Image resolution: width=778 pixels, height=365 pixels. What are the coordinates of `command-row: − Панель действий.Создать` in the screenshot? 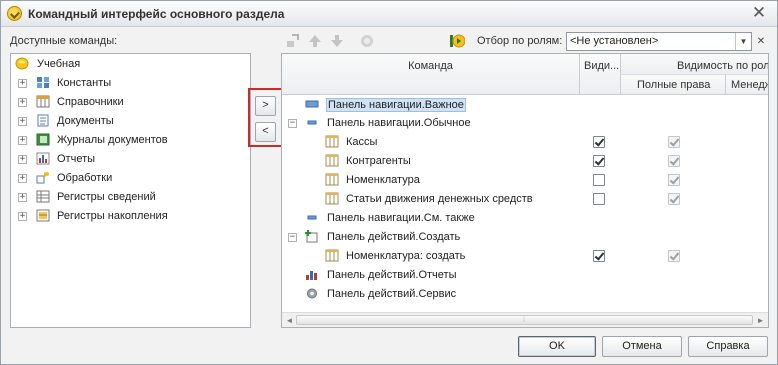 It's located at (525, 237).